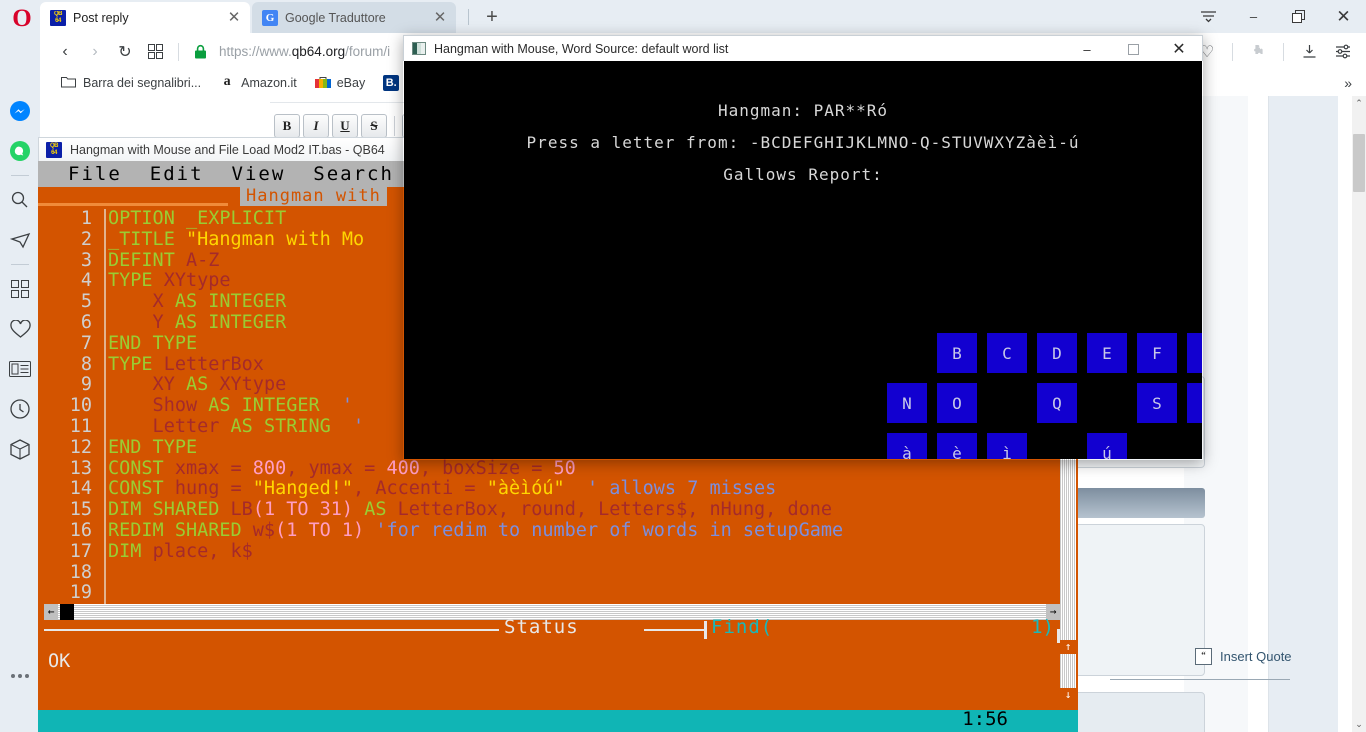  What do you see at coordinates (742, 627) in the screenshot?
I see `find-label: Find(` at bounding box center [742, 627].